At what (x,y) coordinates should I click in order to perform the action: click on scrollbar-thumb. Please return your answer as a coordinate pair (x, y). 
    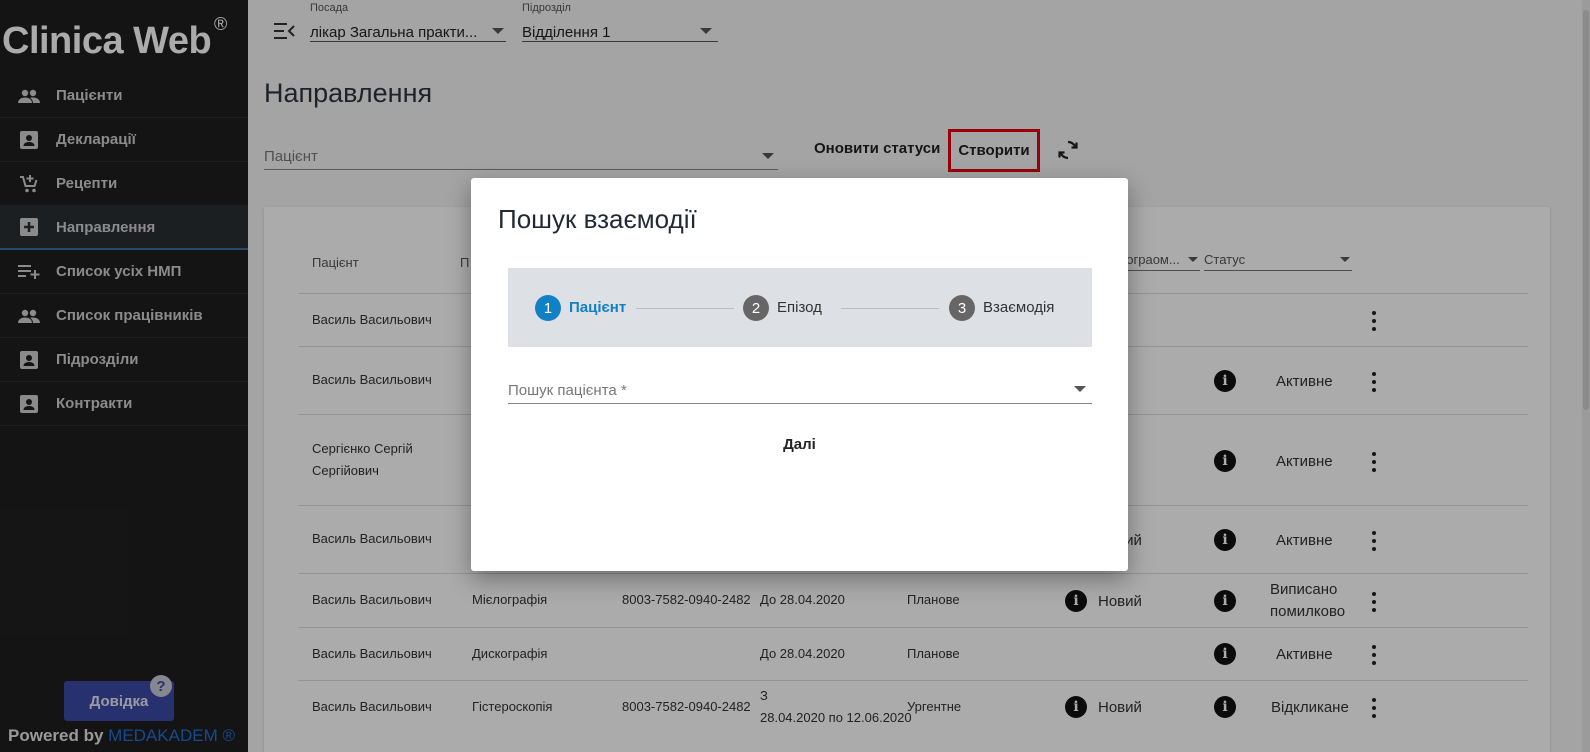
    Looking at the image, I should click on (1586, 210).